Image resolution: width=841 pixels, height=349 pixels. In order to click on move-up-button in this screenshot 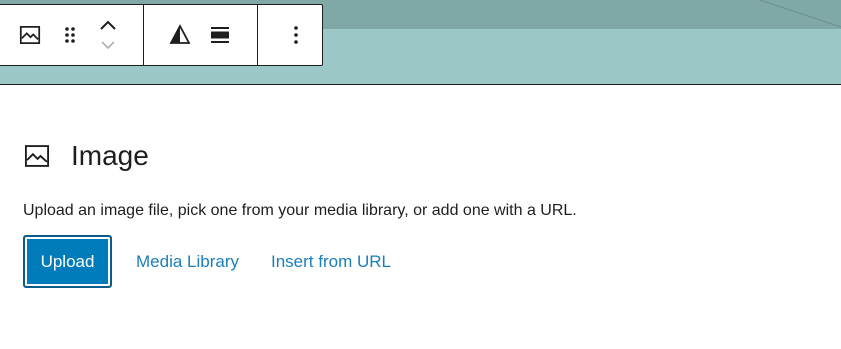, I will do `click(108, 25)`.